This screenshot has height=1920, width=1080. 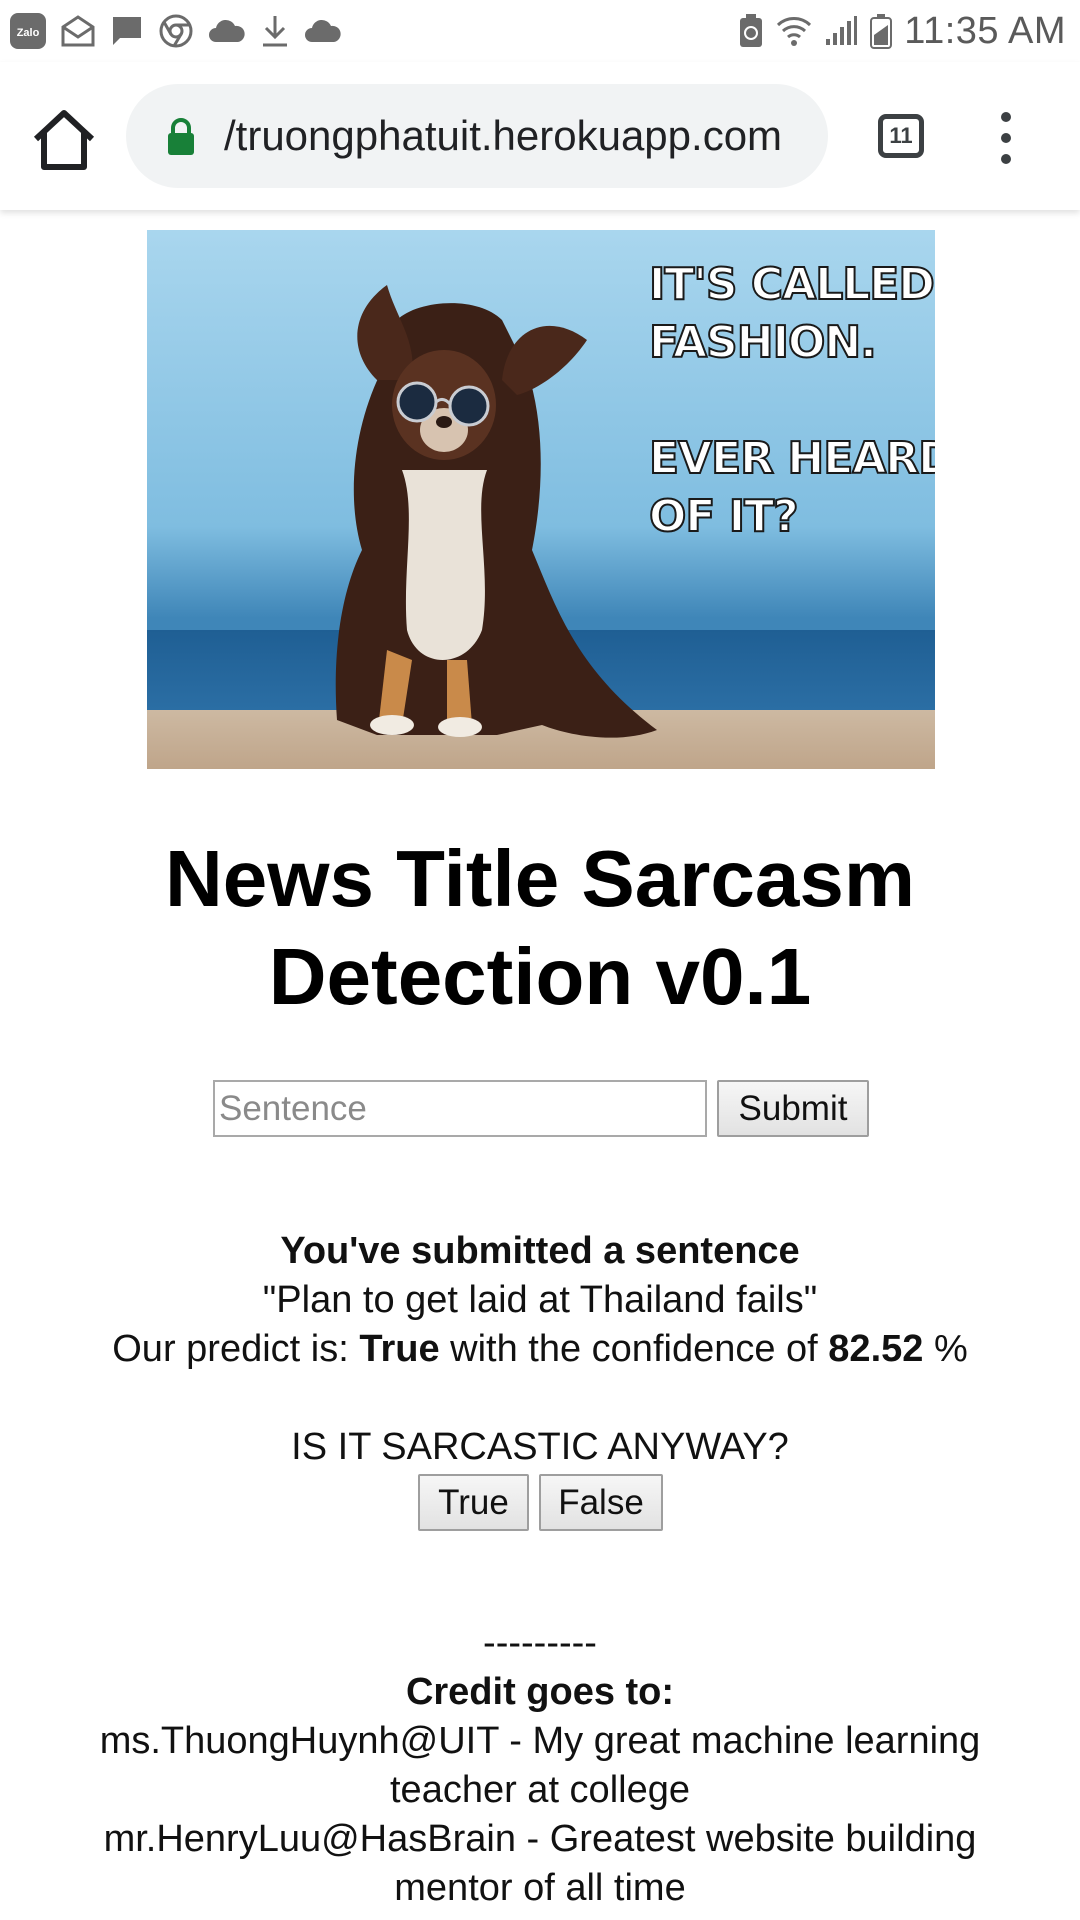 I want to click on status-bar: Zalo 11:35 AM, so click(x=540, y=31).